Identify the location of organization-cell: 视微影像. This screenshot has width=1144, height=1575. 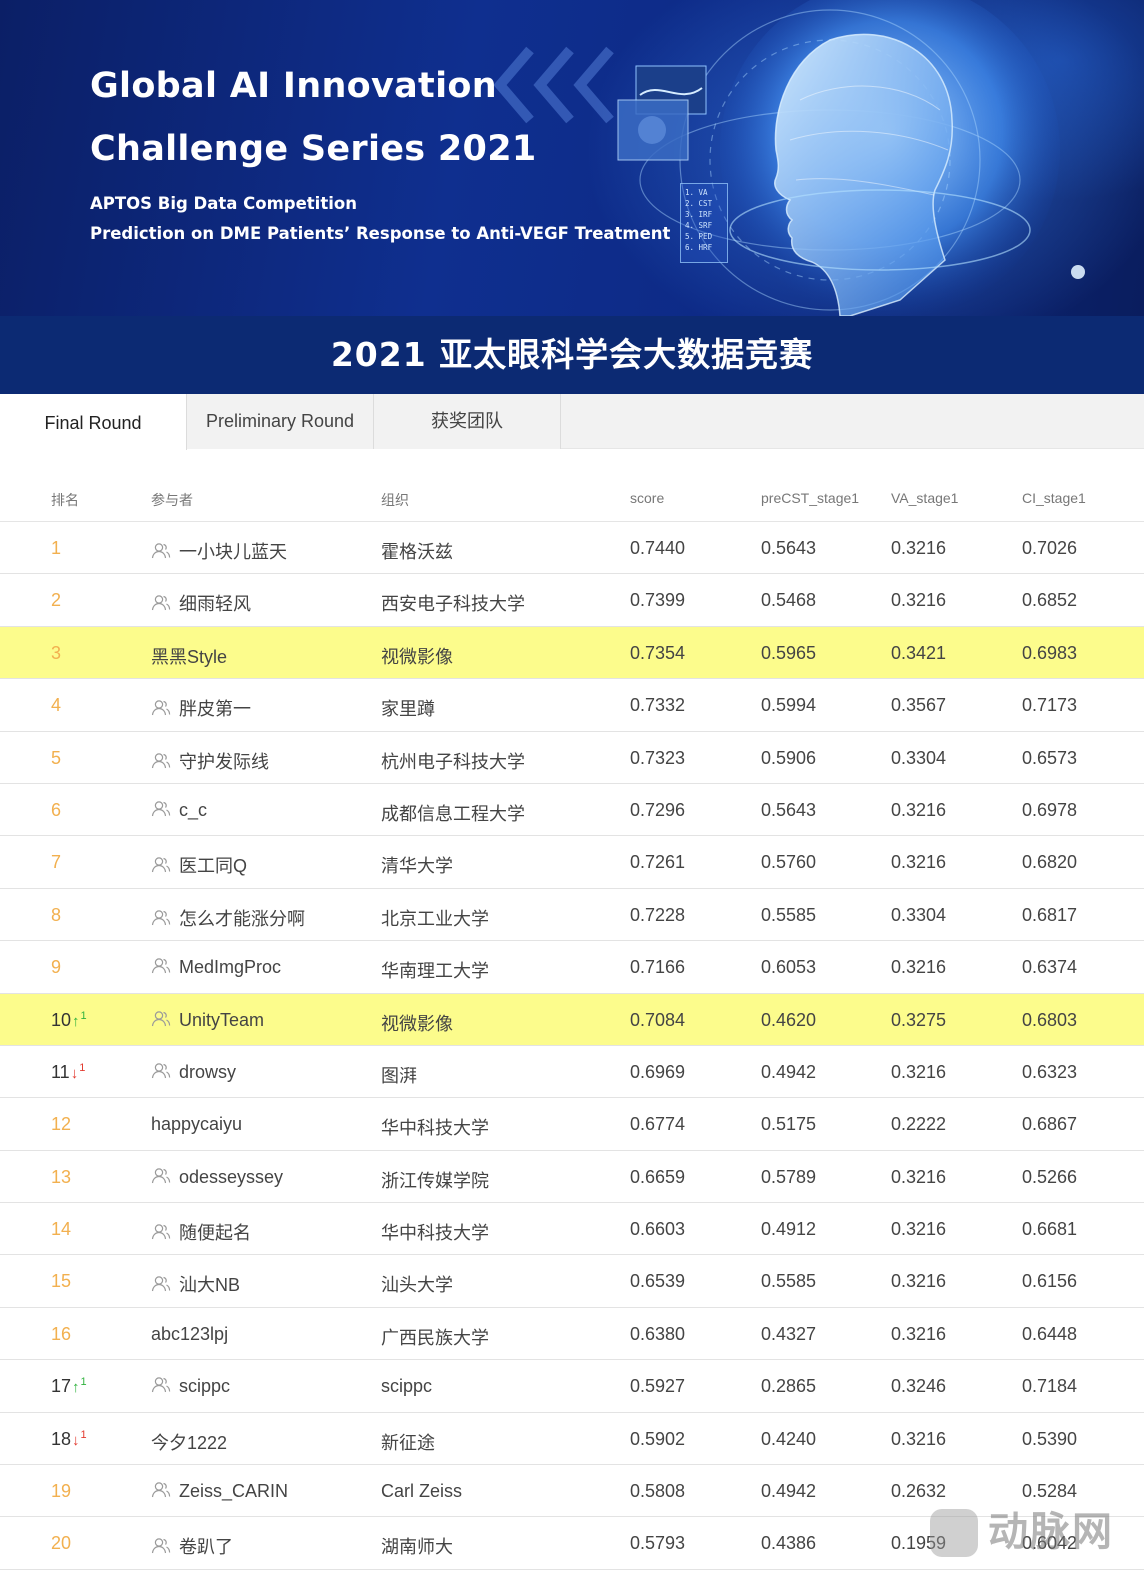
(417, 1023).